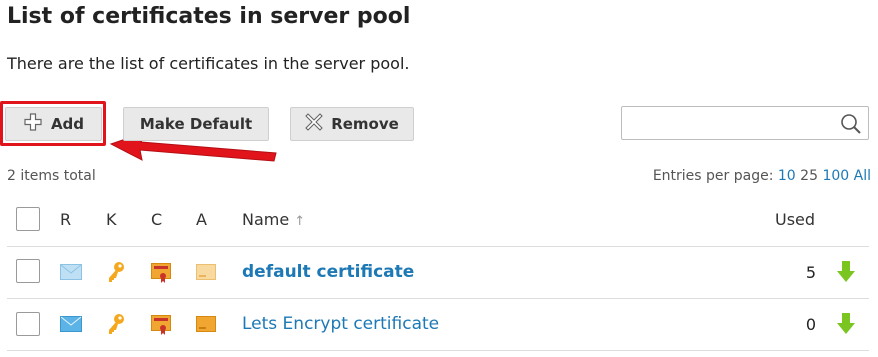 This screenshot has width=878, height=357. What do you see at coordinates (65, 219) in the screenshot?
I see `column-r: R` at bounding box center [65, 219].